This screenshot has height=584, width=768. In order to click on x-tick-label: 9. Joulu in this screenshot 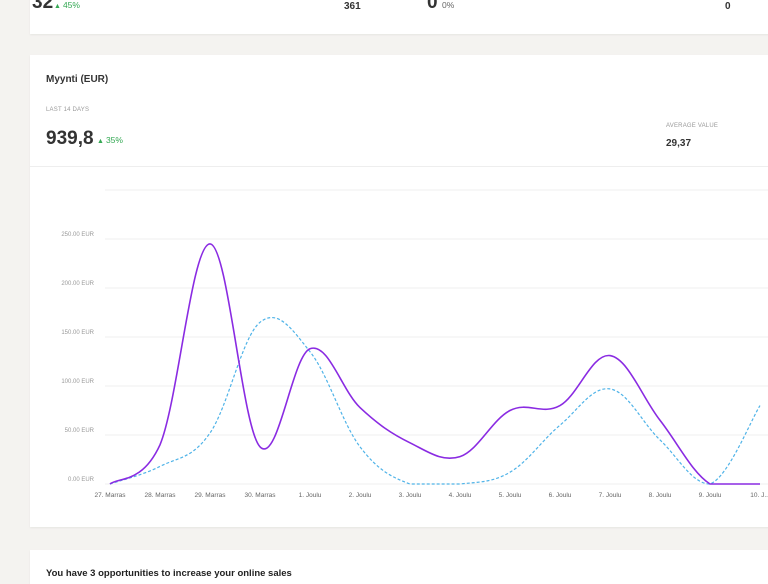, I will do `click(710, 495)`.